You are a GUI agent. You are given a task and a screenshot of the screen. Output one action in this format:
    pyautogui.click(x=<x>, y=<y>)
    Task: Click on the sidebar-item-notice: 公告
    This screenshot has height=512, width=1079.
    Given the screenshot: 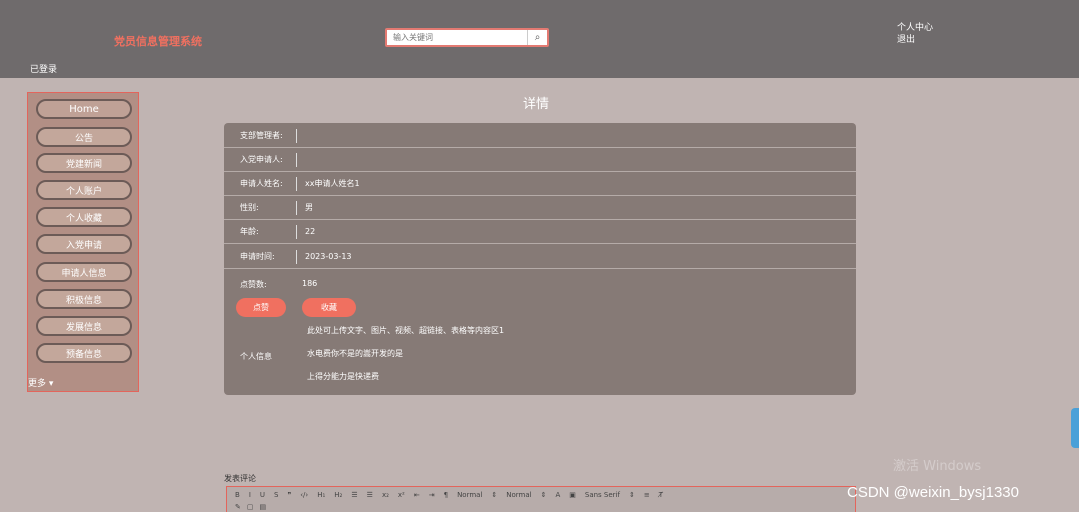 What is the action you would take?
    pyautogui.click(x=84, y=137)
    